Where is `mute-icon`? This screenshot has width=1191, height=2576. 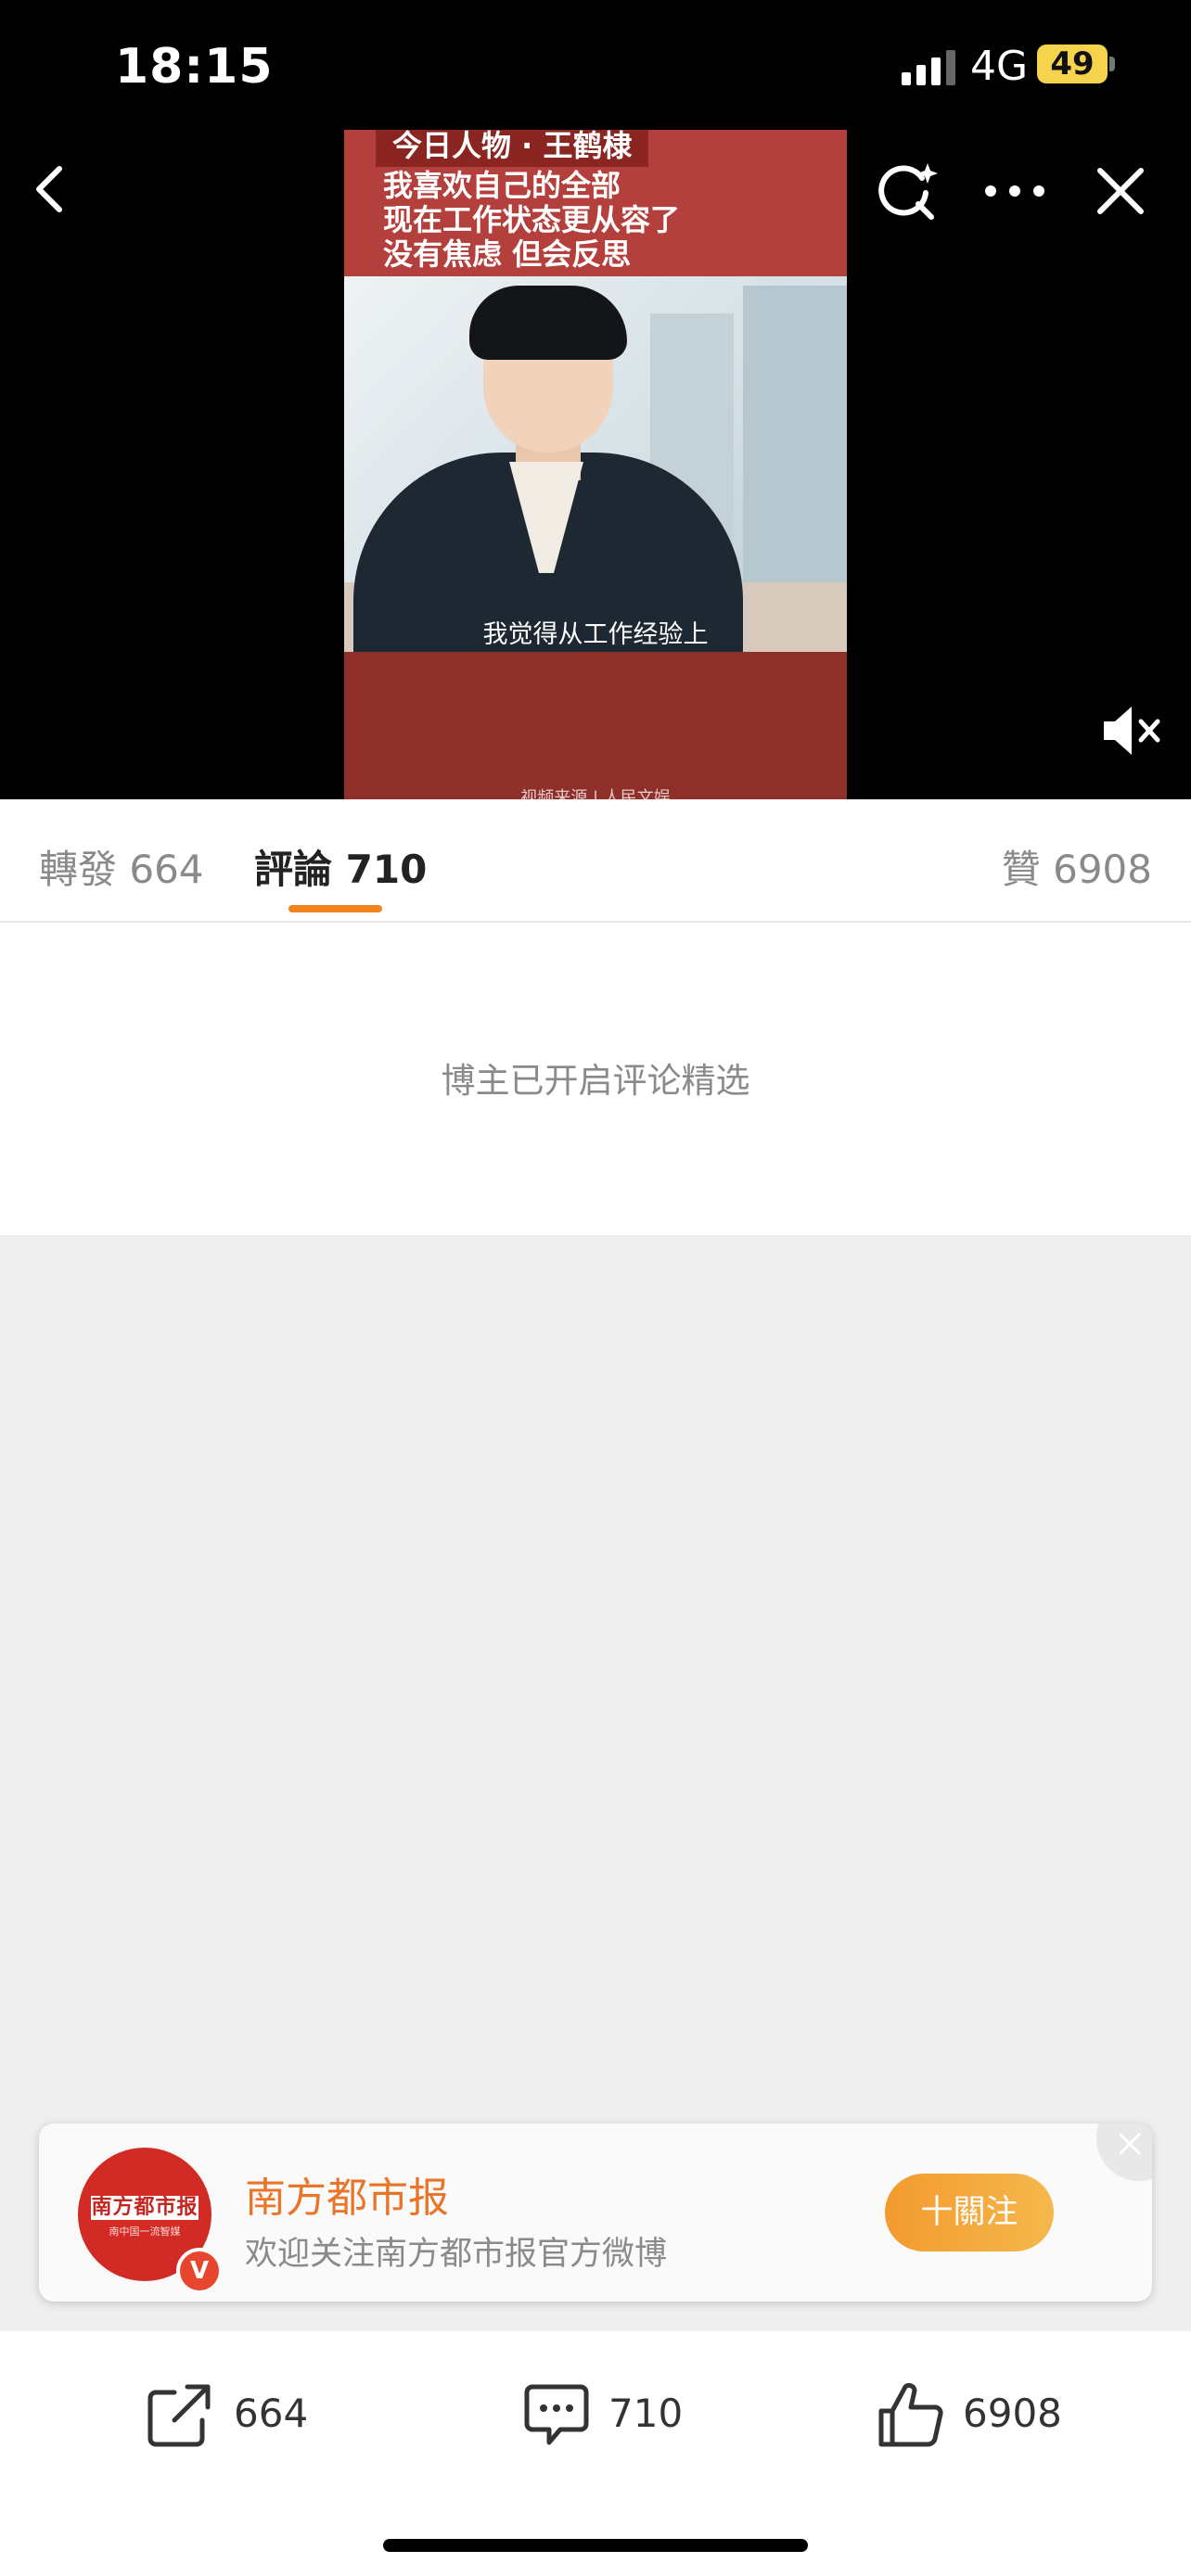
mute-icon is located at coordinates (1130, 731).